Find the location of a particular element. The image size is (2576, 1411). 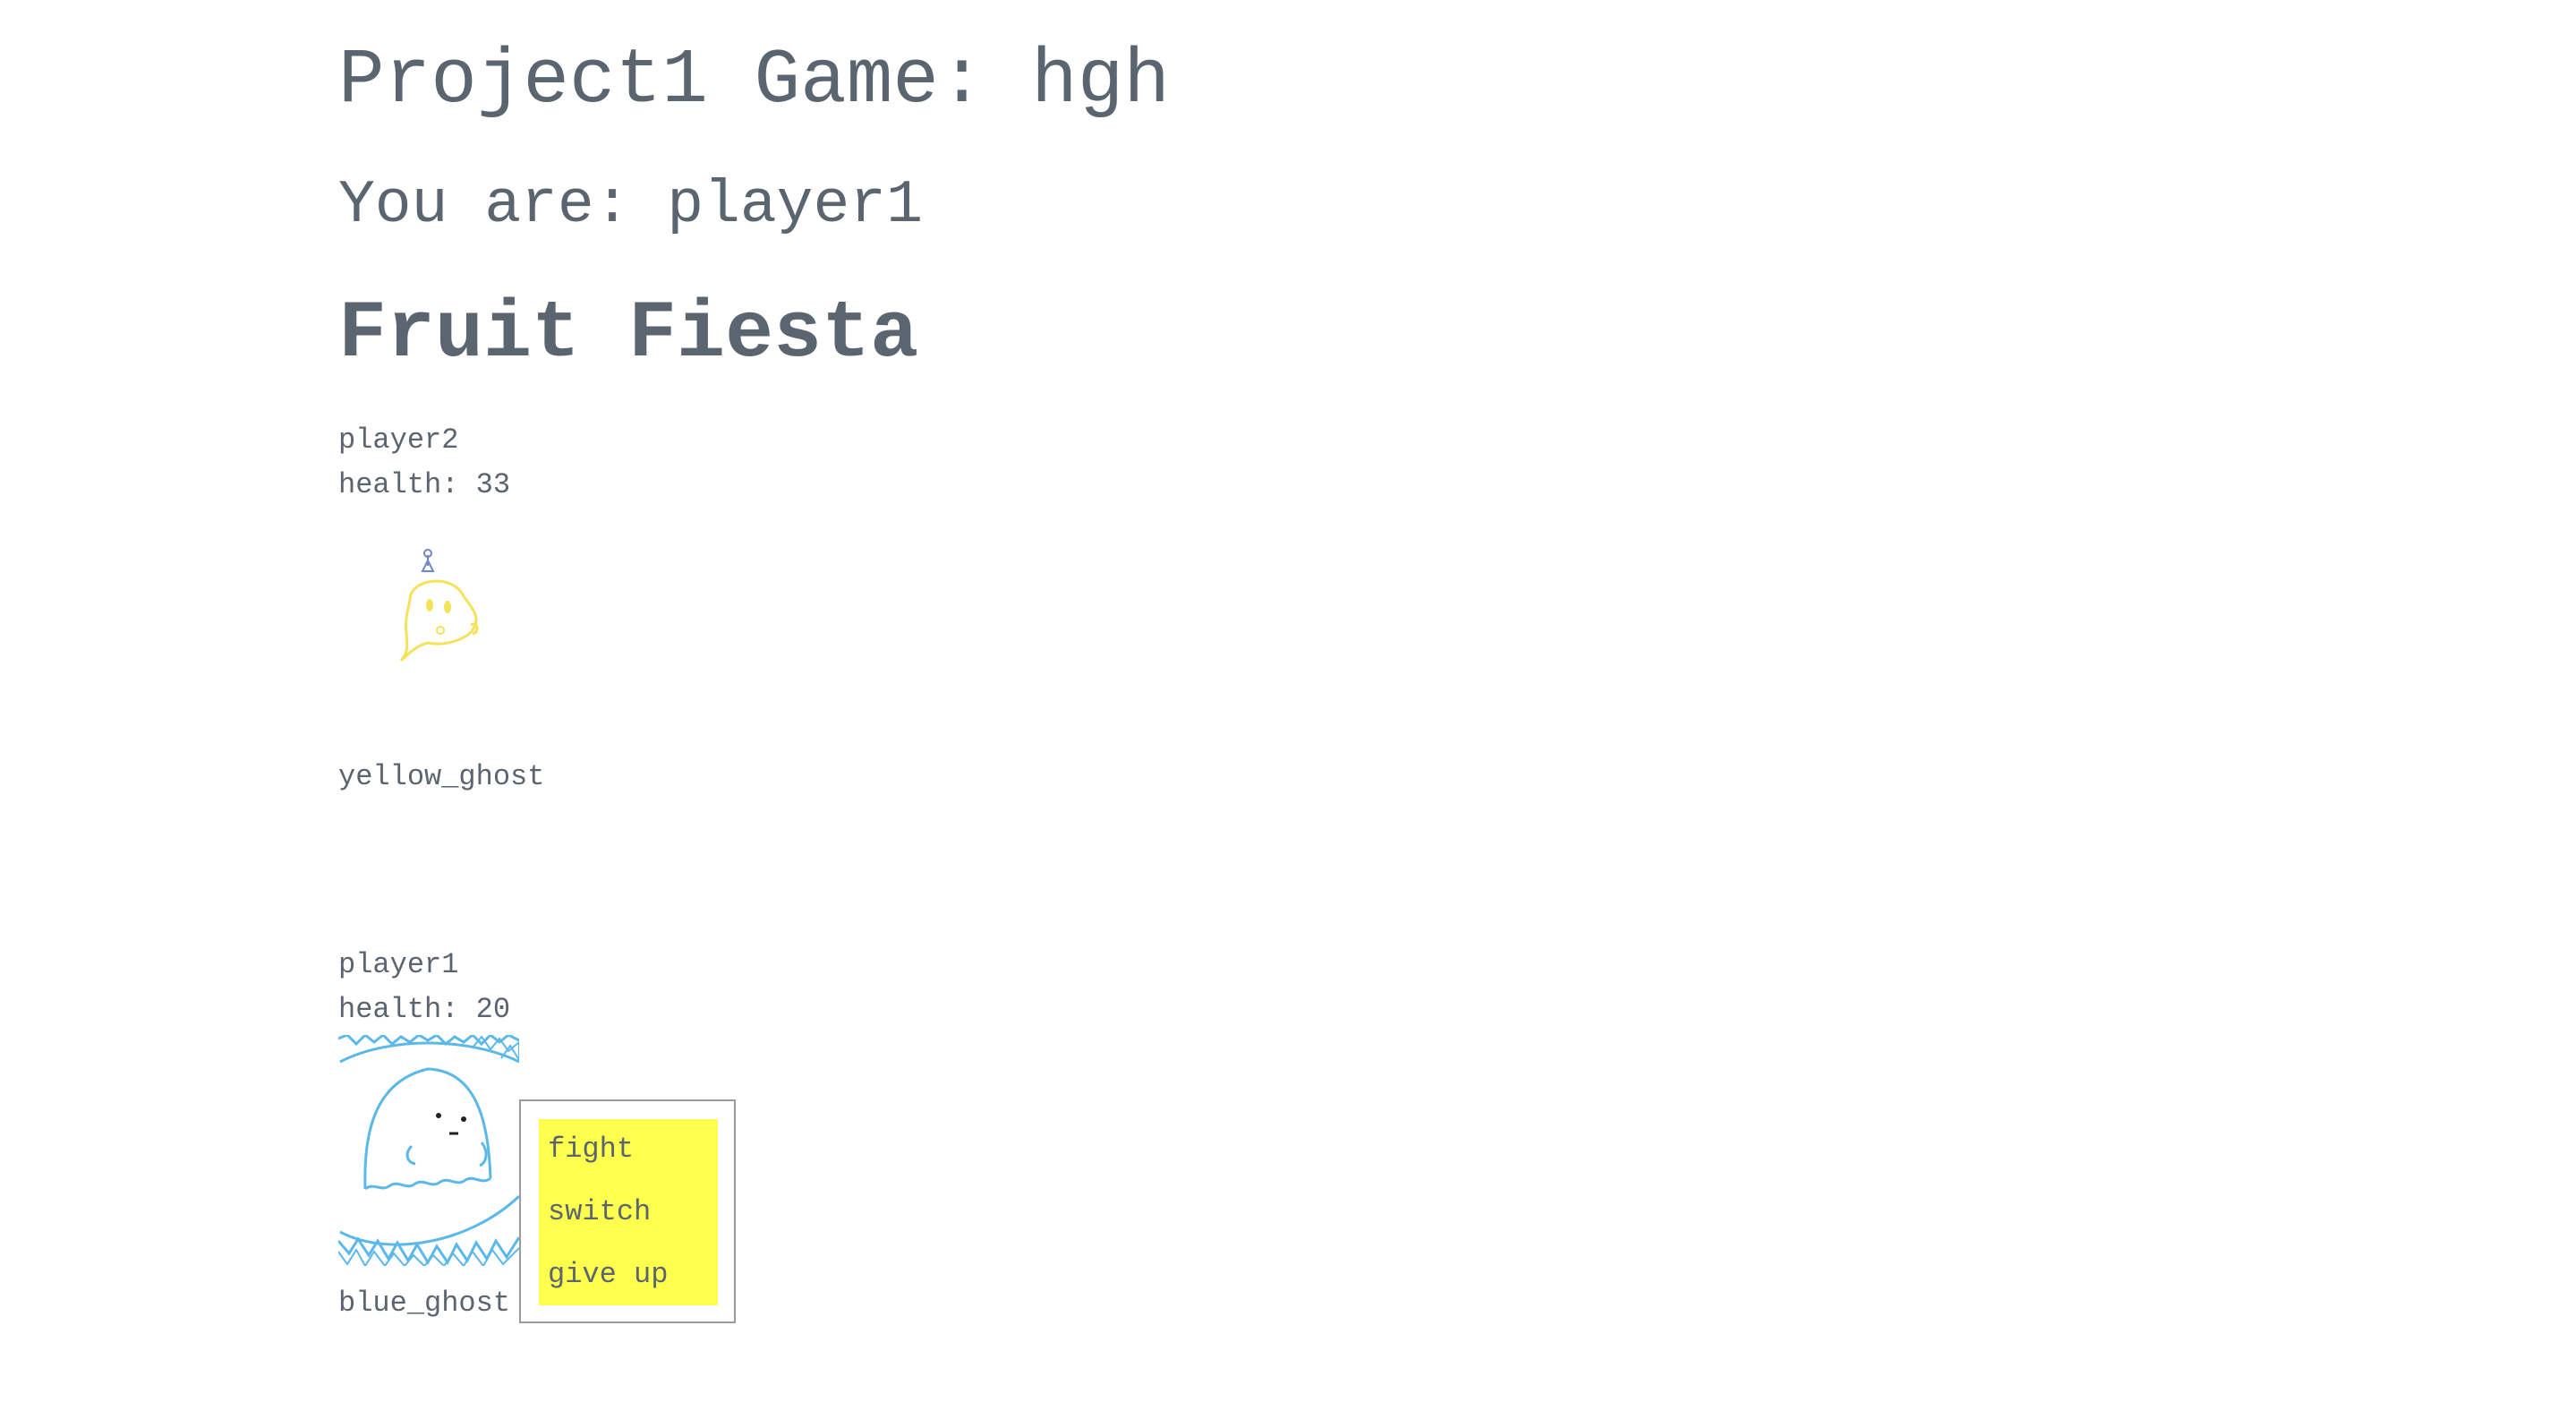

player-identity: You are: player1 is located at coordinates (630, 205).